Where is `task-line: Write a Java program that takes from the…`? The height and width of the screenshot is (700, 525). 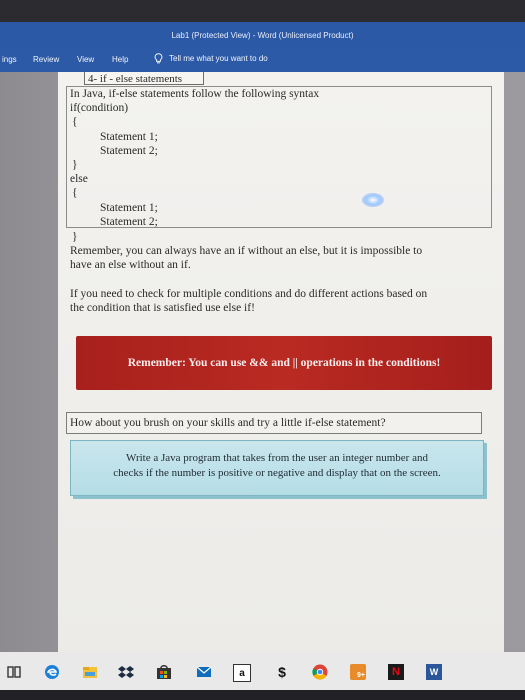 task-line: Write a Java program that takes from the… is located at coordinates (277, 458).